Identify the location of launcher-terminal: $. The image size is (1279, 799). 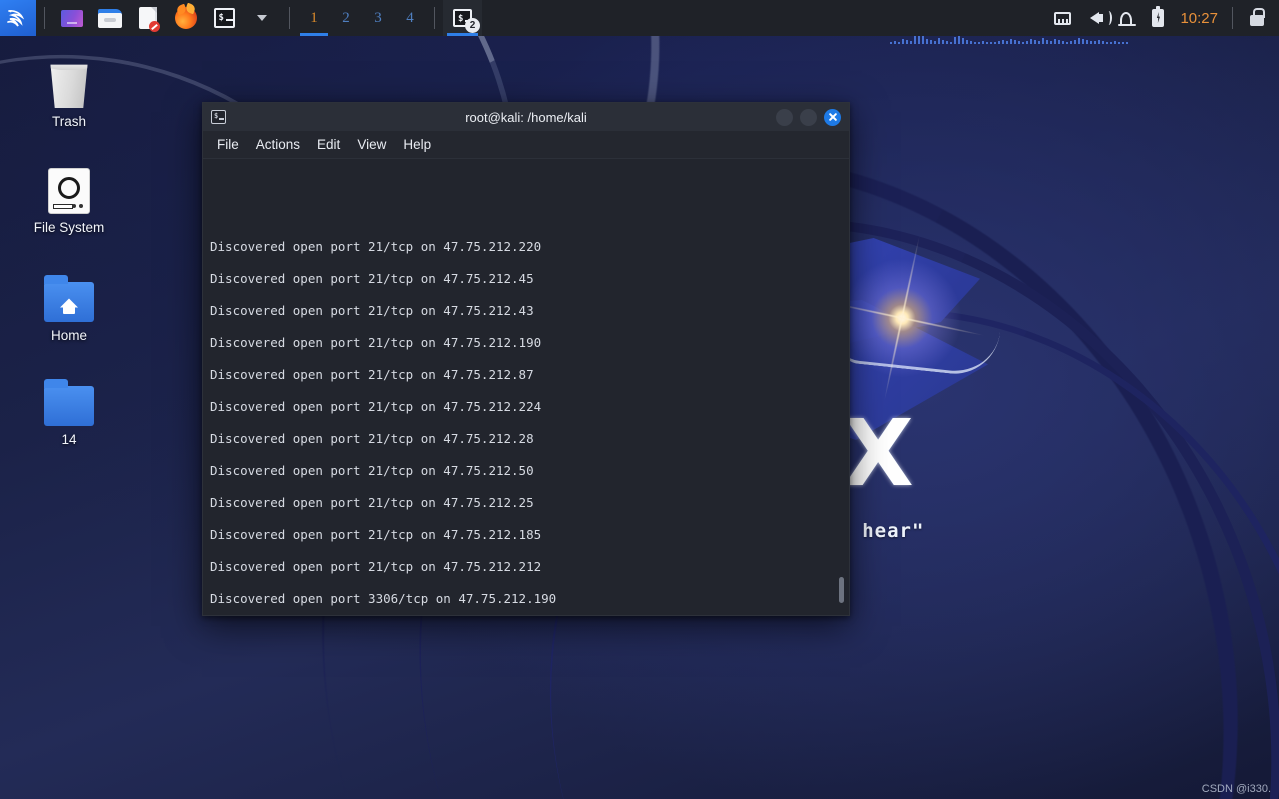
(224, 18).